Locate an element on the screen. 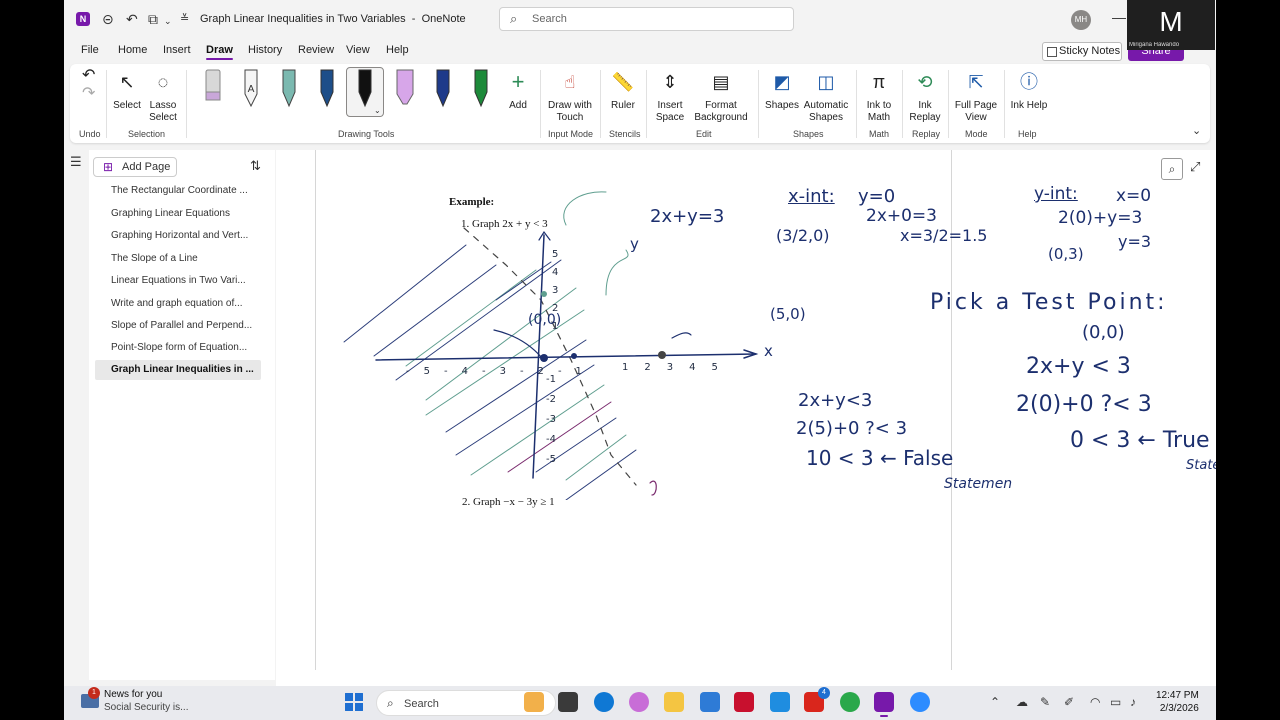 This screenshot has height=720, width=1280. group-help-label: Help is located at coordinates (1027, 134).